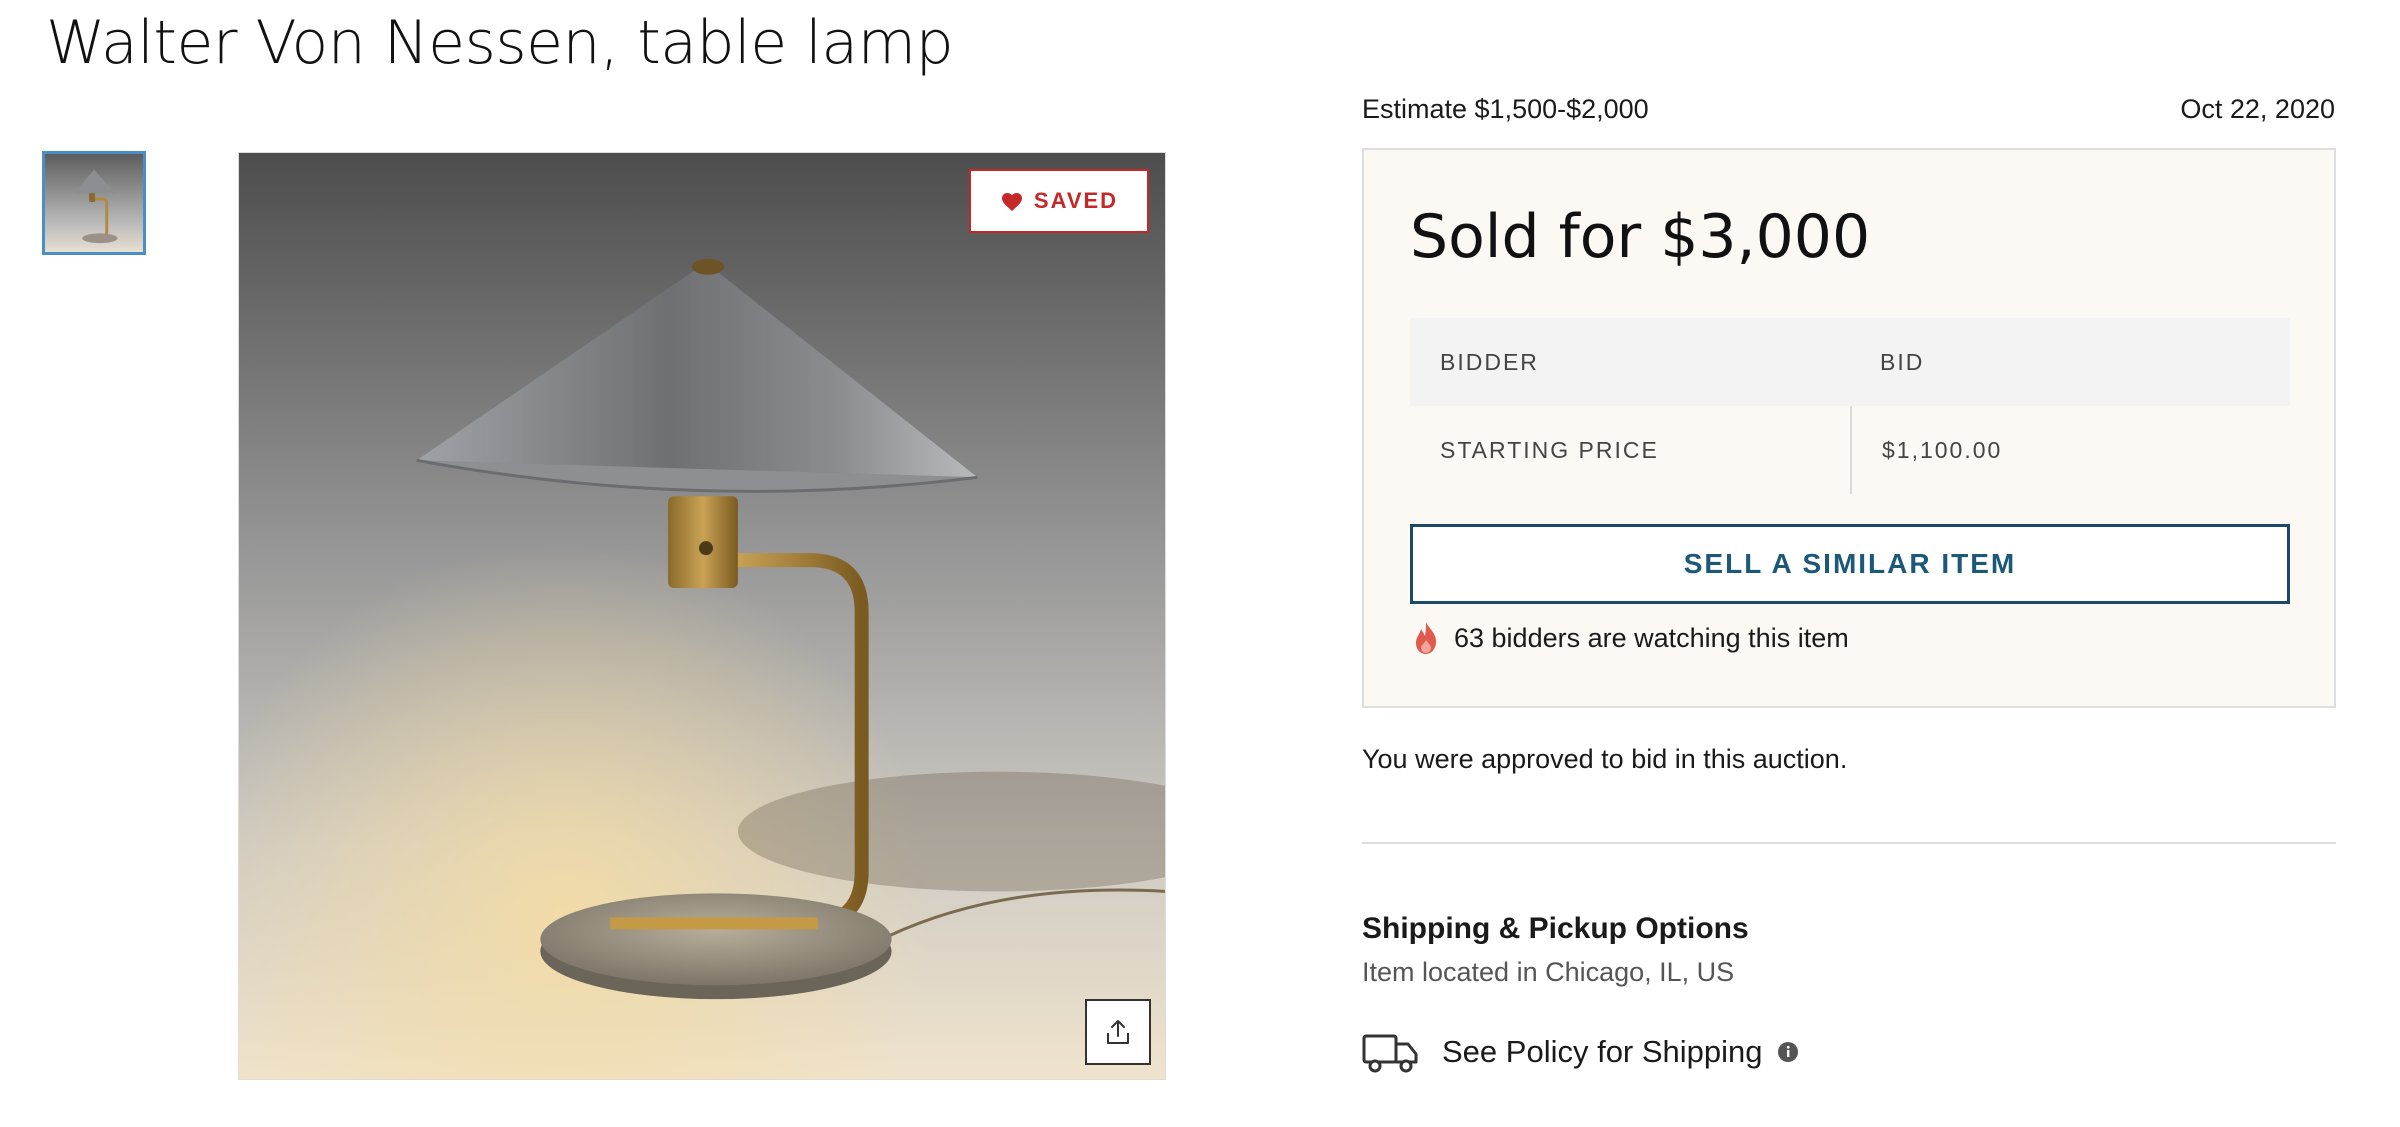 Image resolution: width=2400 pixels, height=1127 pixels. I want to click on policy-label: See Policy for Shipping, so click(1602, 1052).